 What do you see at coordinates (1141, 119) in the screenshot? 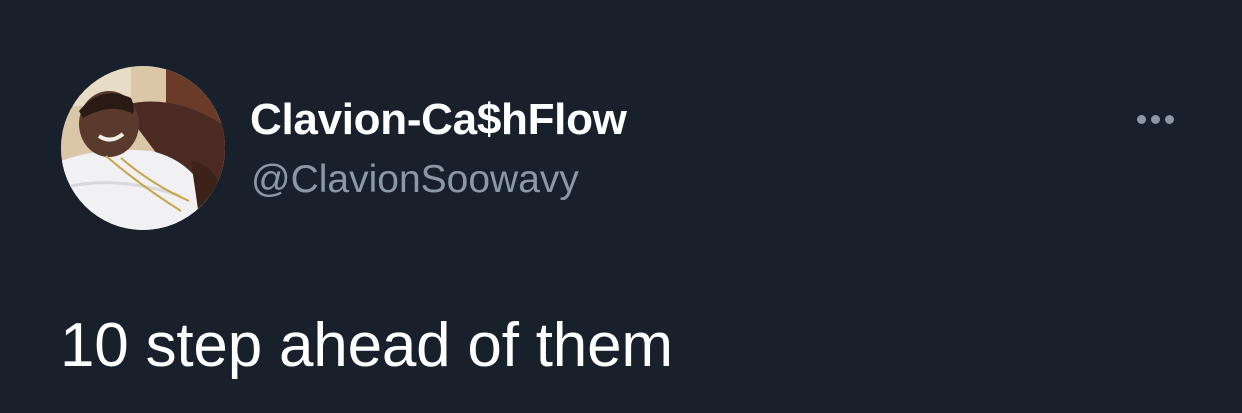
I see `more-horizontal-icon` at bounding box center [1141, 119].